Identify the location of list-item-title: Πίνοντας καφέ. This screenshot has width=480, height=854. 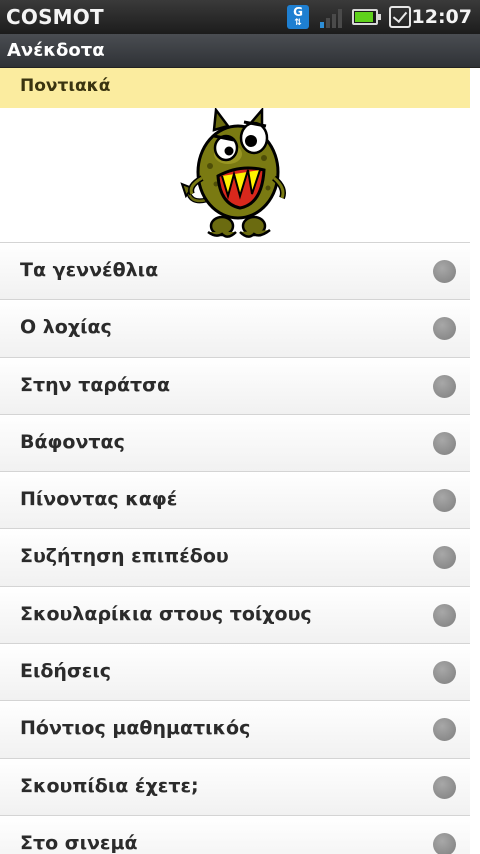
(99, 499).